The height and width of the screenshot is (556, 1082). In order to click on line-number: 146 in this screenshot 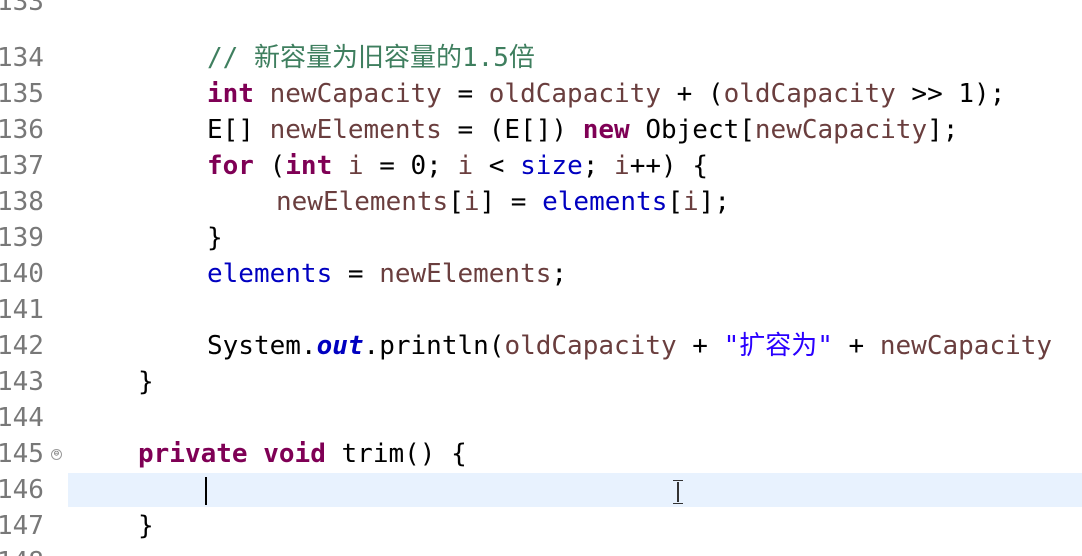, I will do `click(22, 490)`.